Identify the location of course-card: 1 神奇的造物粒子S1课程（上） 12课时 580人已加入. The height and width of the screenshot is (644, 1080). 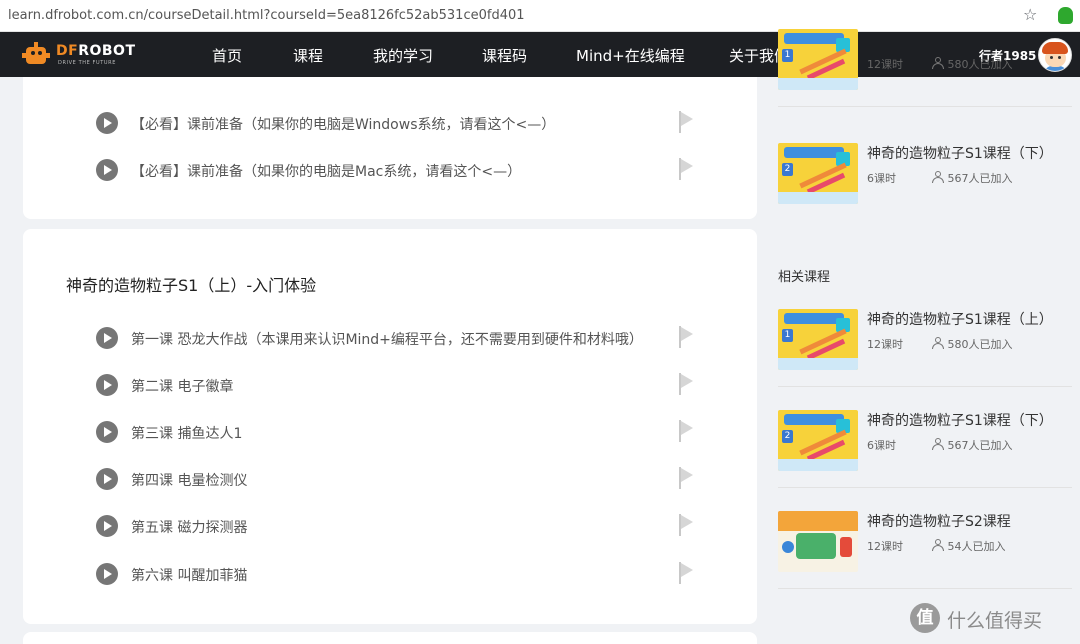
(925, 349).